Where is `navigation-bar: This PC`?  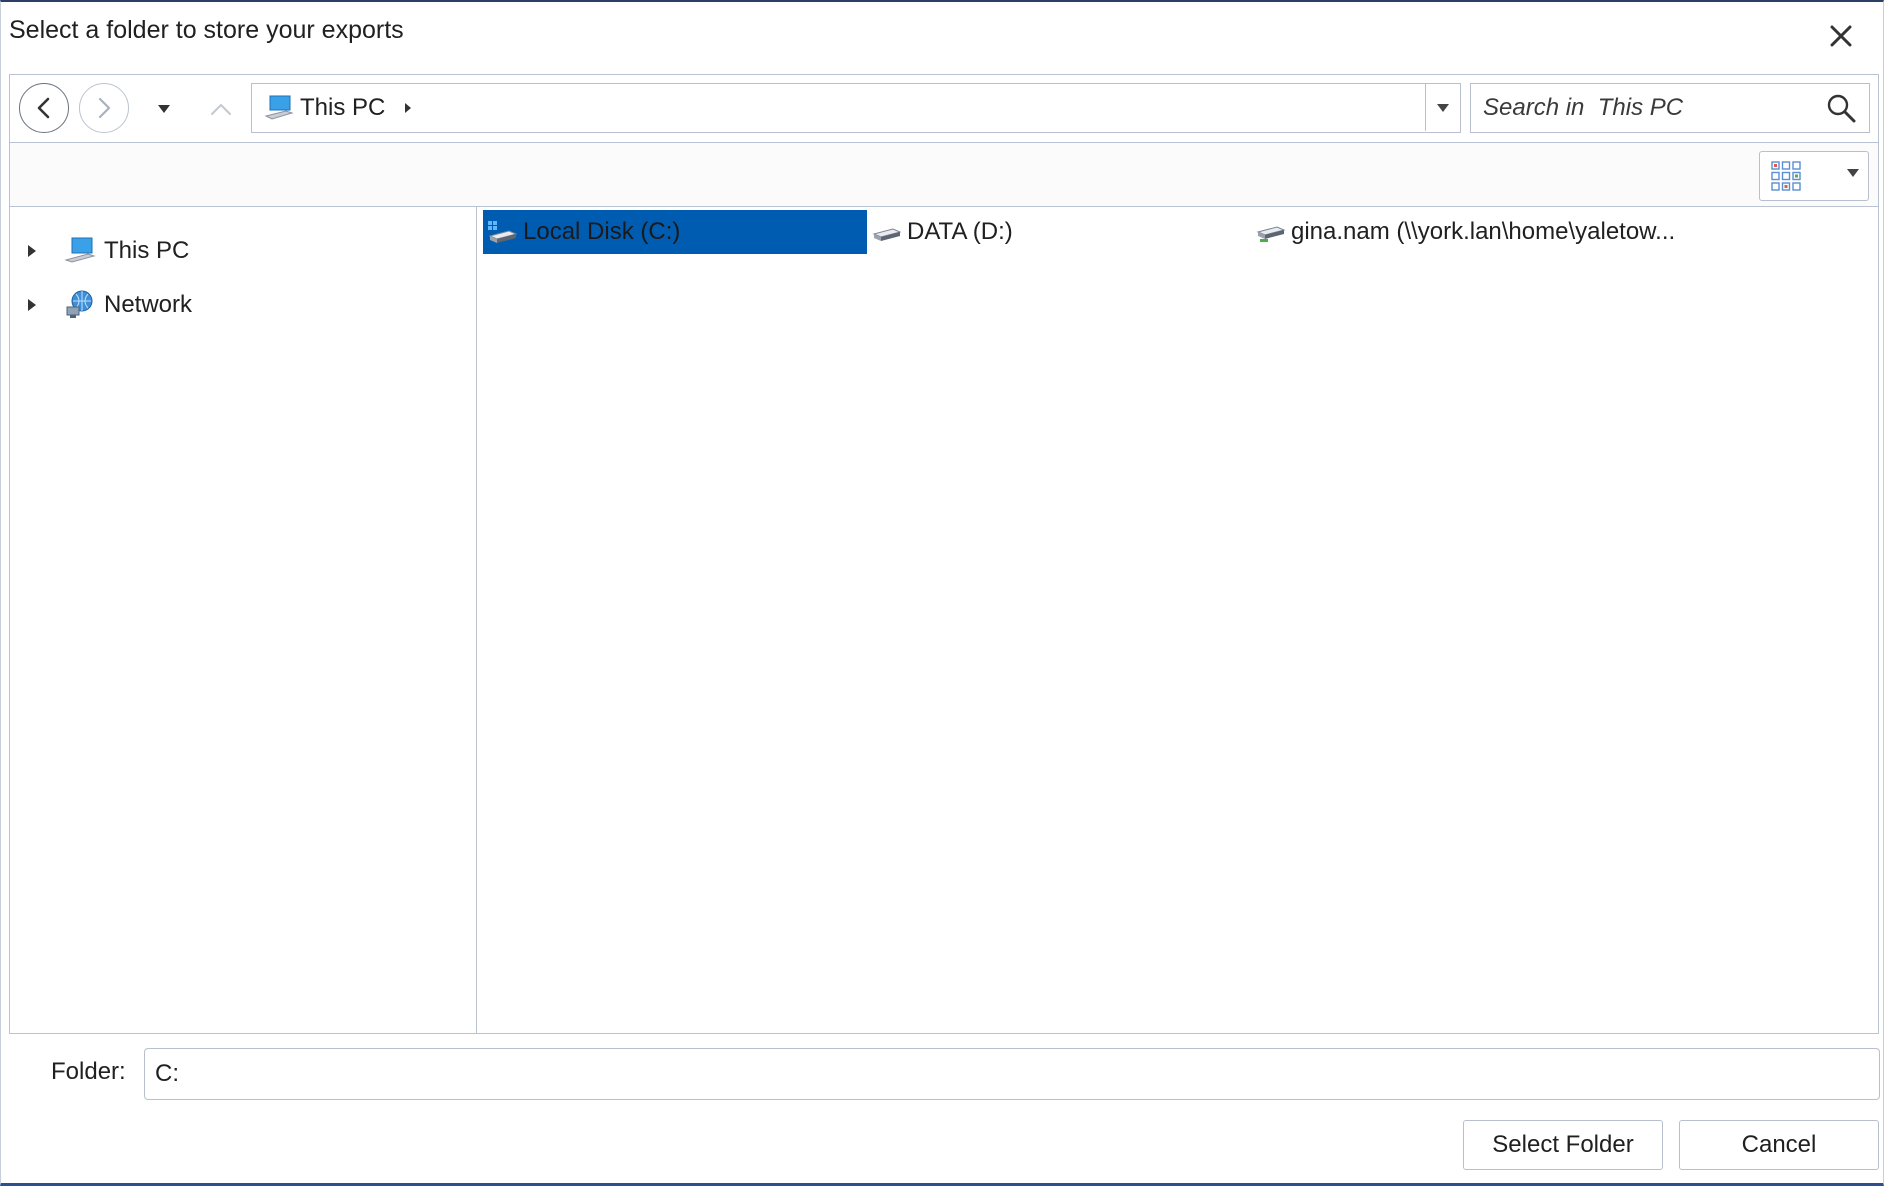
navigation-bar: This PC is located at coordinates (944, 109).